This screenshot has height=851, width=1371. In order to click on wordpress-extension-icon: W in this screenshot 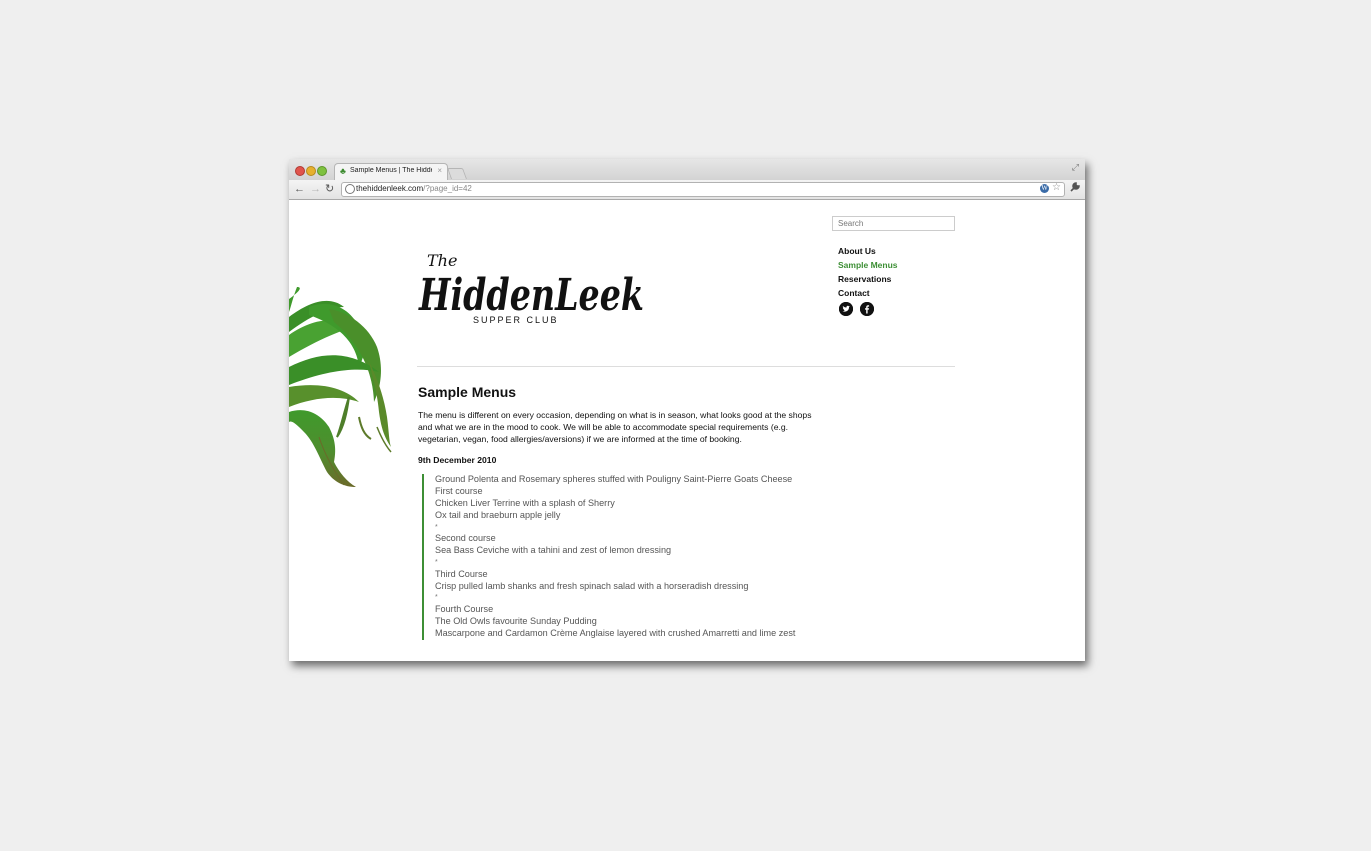, I will do `click(1044, 188)`.